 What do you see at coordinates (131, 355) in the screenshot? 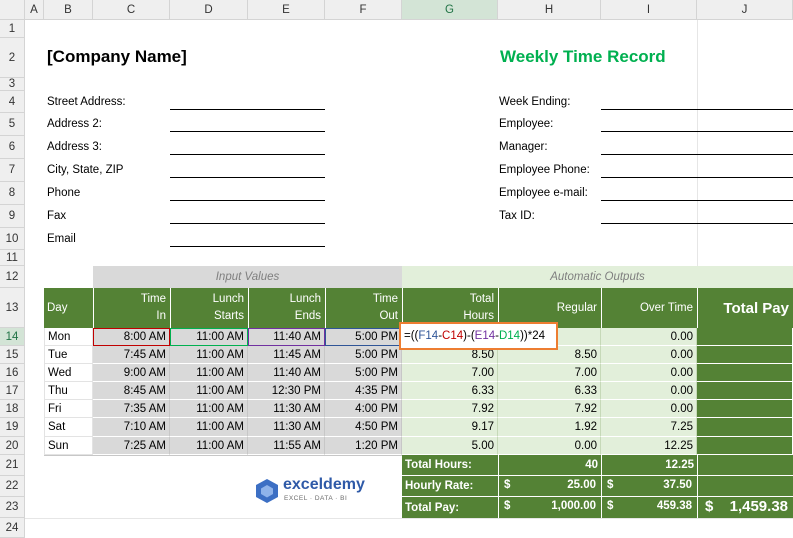
I see `day-cell-in: 7:45 AM` at bounding box center [131, 355].